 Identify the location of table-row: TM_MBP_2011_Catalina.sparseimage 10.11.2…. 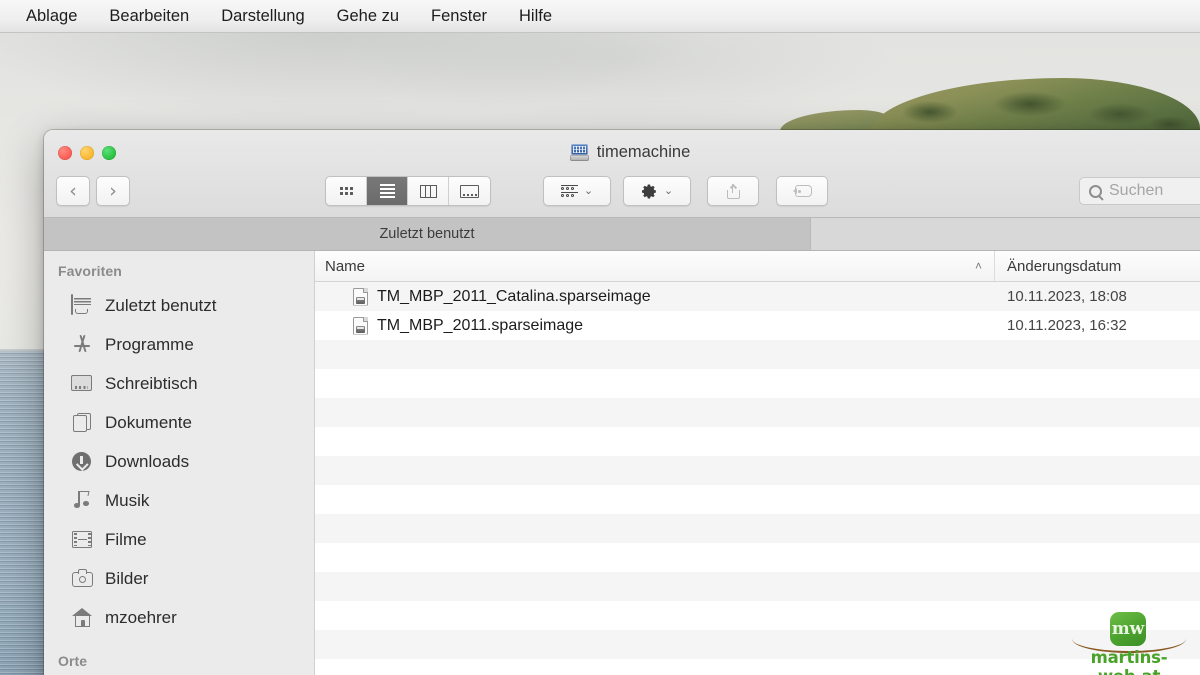
(757, 296).